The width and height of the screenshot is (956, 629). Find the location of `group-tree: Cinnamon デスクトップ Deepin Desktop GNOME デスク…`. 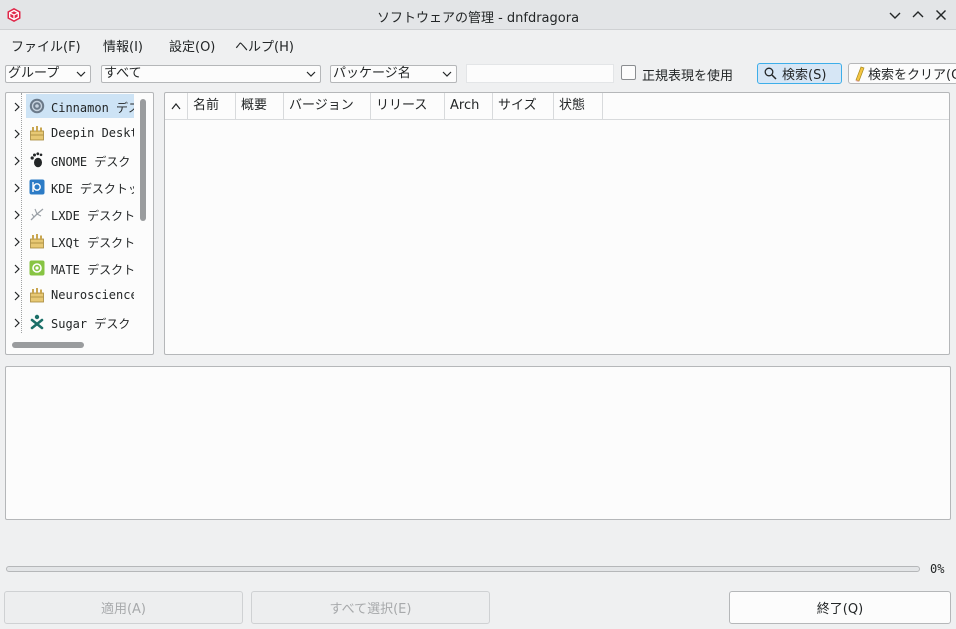

group-tree: Cinnamon デスクトップ Deepin Desktop GNOME デスク… is located at coordinates (79, 223).